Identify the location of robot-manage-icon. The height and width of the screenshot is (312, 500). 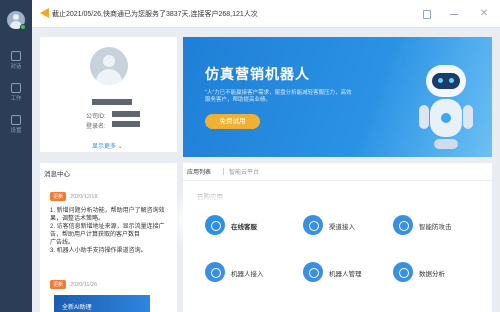
(313, 272).